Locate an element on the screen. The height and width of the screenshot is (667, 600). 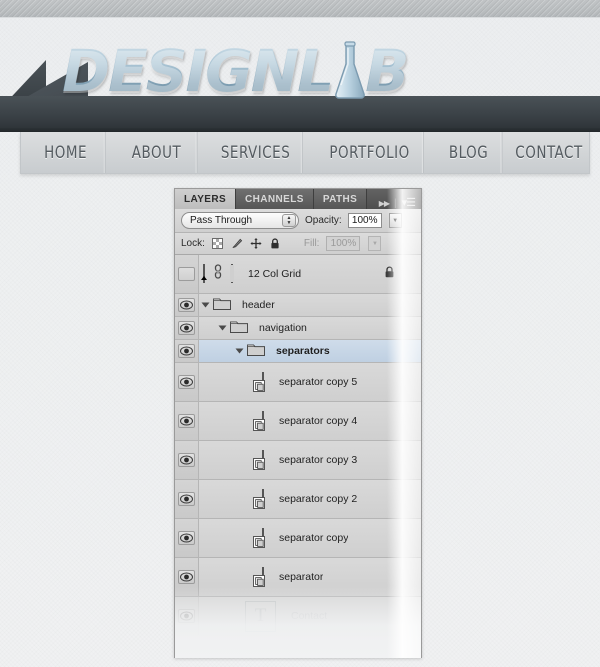
opacity-input: 100% is located at coordinates (364, 220).